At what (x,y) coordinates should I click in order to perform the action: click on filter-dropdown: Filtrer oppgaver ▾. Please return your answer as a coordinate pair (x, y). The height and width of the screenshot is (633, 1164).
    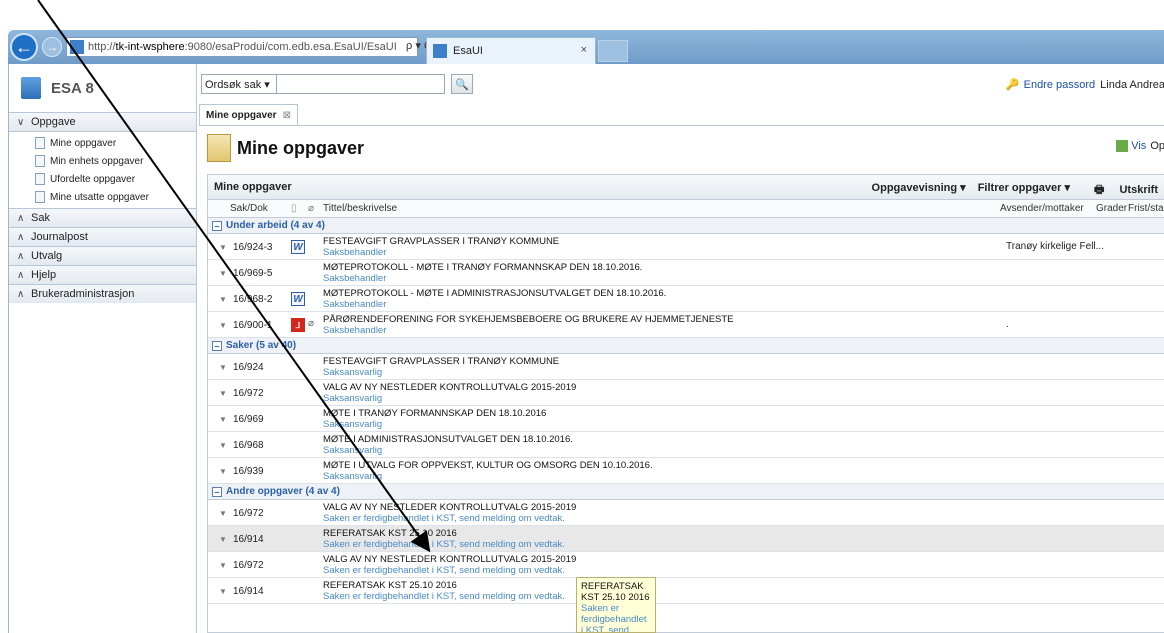
    Looking at the image, I should click on (1024, 190).